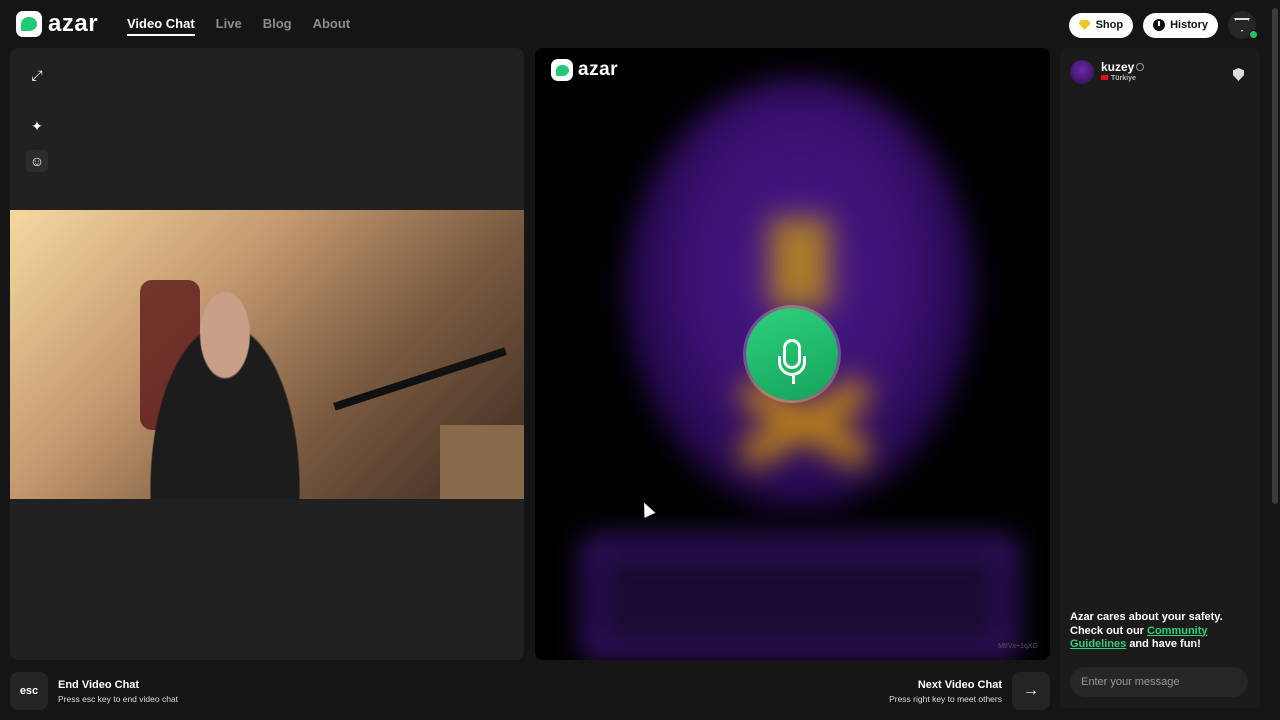 This screenshot has height=720, width=1280. What do you see at coordinates (584, 70) in the screenshot?
I see `remote-watermark: azar` at bounding box center [584, 70].